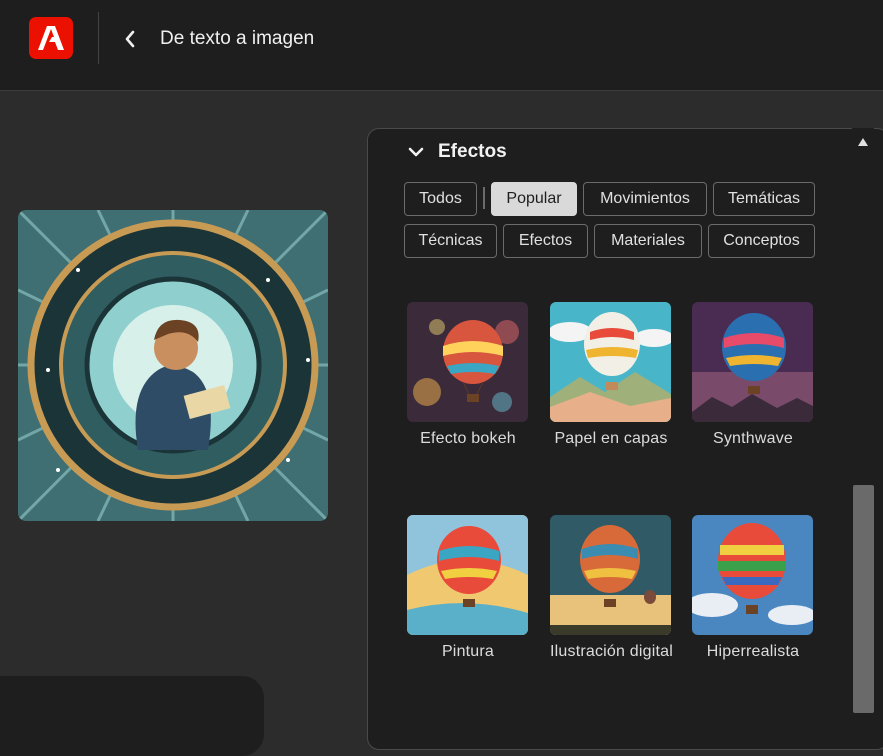 The image size is (883, 756). I want to click on effect-card-synthwave: Synthwave, so click(753, 375).